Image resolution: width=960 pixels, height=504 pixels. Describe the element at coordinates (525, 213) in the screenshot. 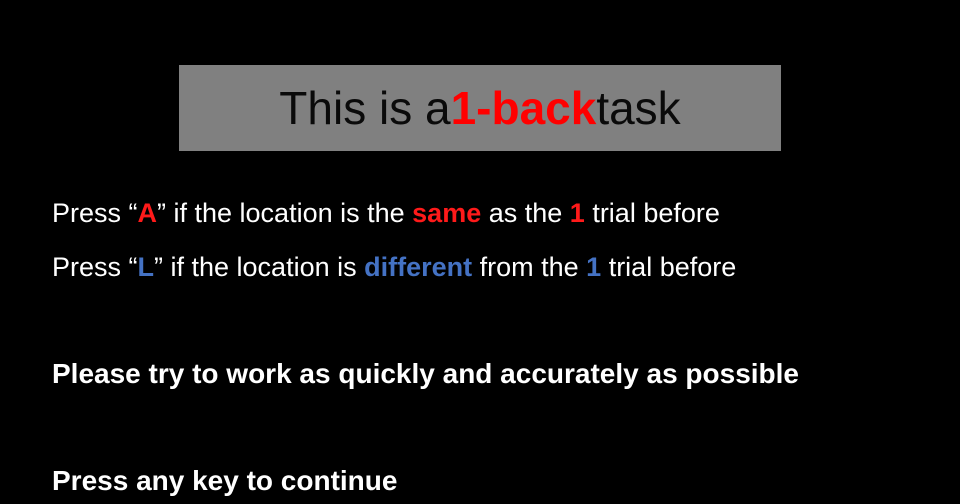

I see `instruction-same-text-3: as the` at that location.